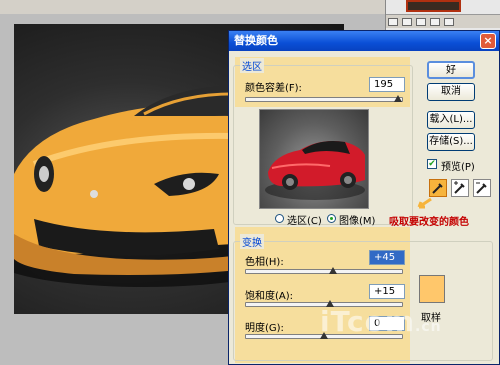 The height and width of the screenshot is (365, 500). Describe the element at coordinates (324, 99) in the screenshot. I see `fuzziness-slider` at that location.